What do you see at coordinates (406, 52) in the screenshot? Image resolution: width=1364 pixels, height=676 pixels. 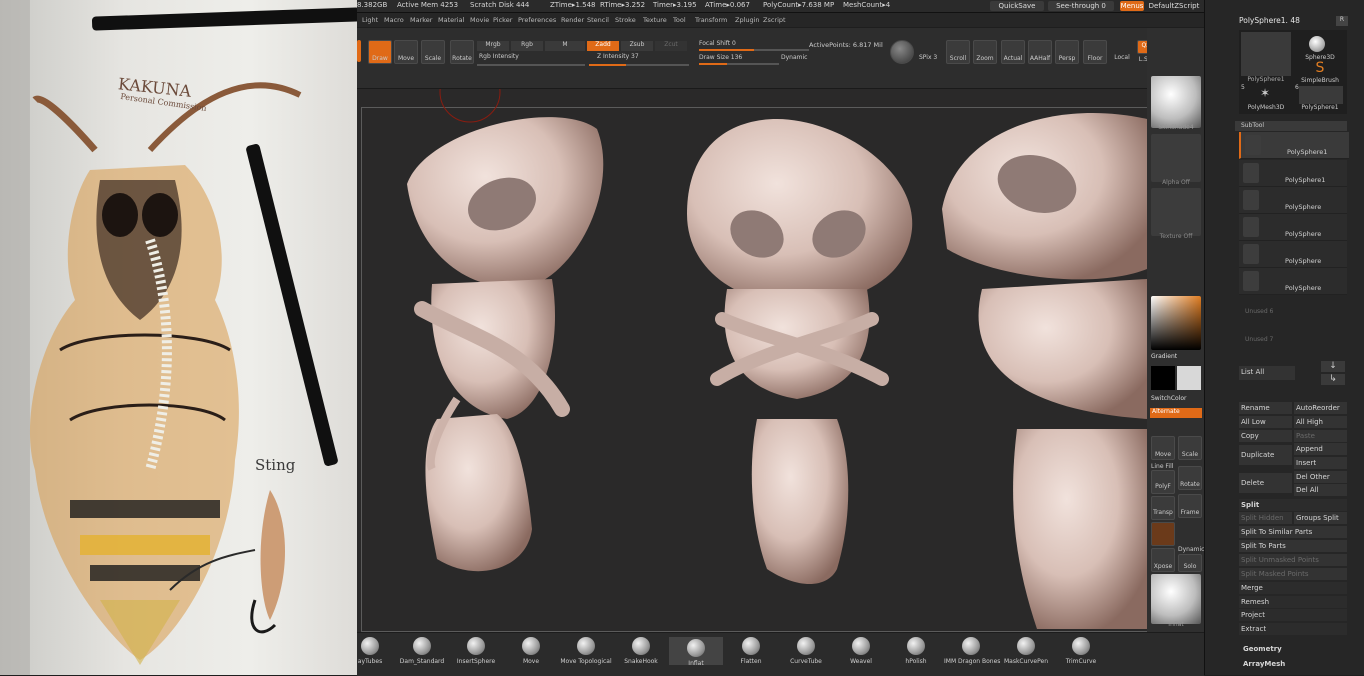 I see `move-button: Move` at bounding box center [406, 52].